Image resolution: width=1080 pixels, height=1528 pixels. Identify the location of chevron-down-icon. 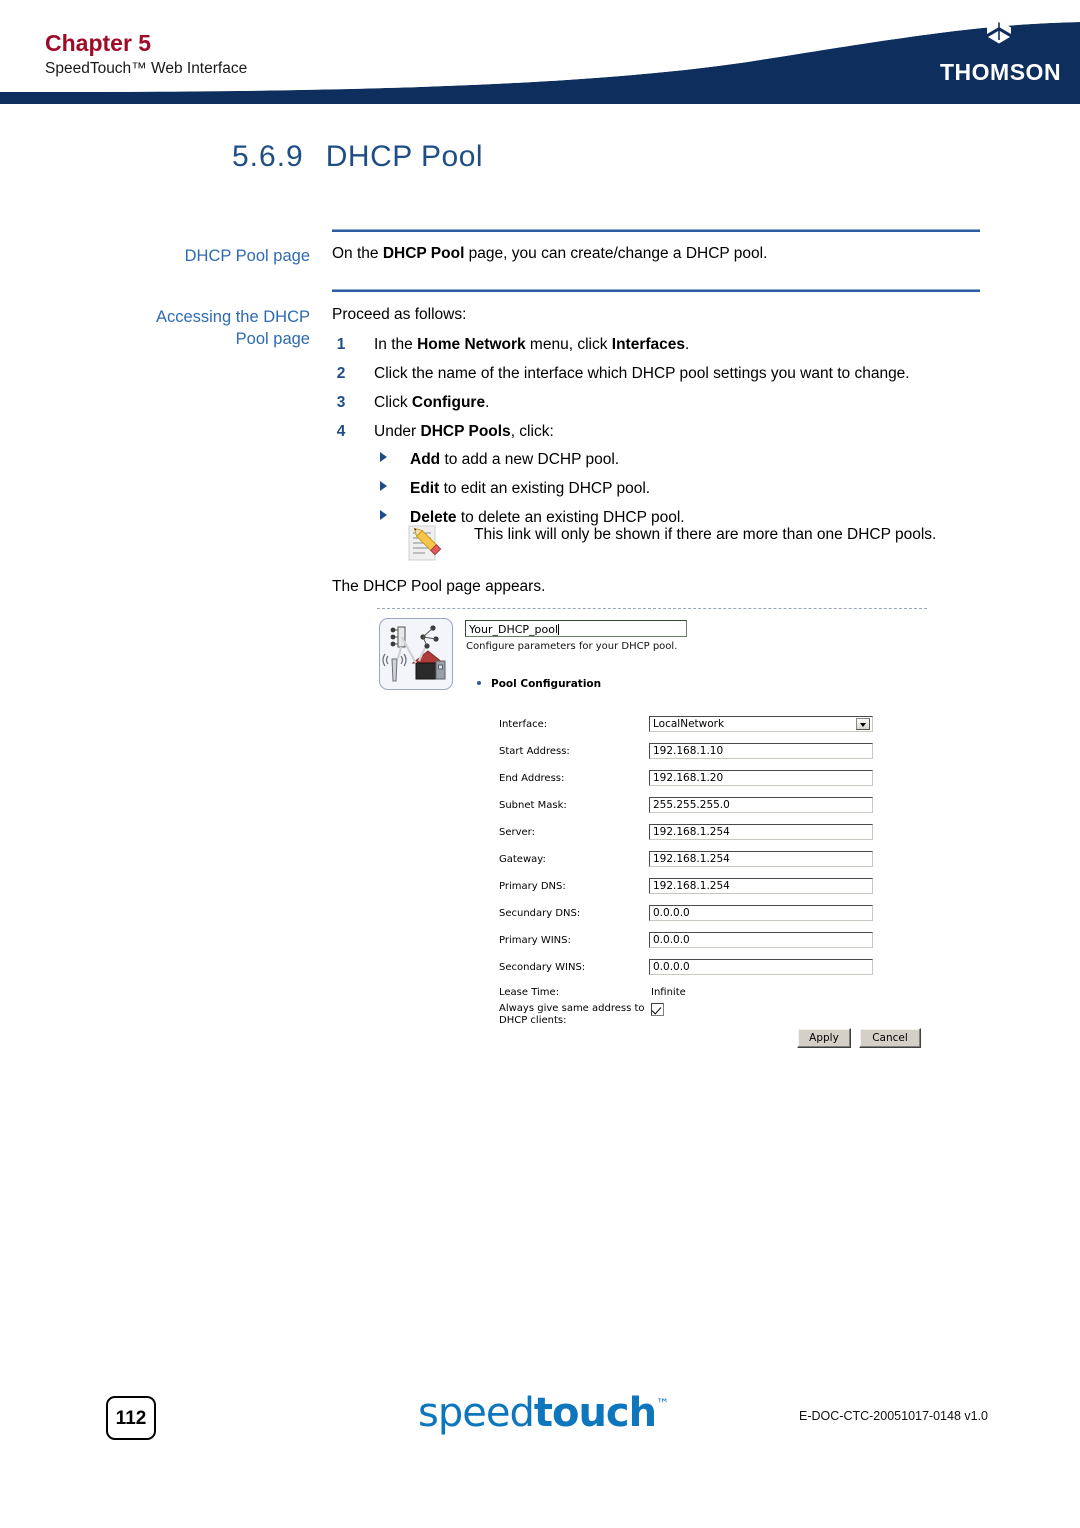
(863, 724).